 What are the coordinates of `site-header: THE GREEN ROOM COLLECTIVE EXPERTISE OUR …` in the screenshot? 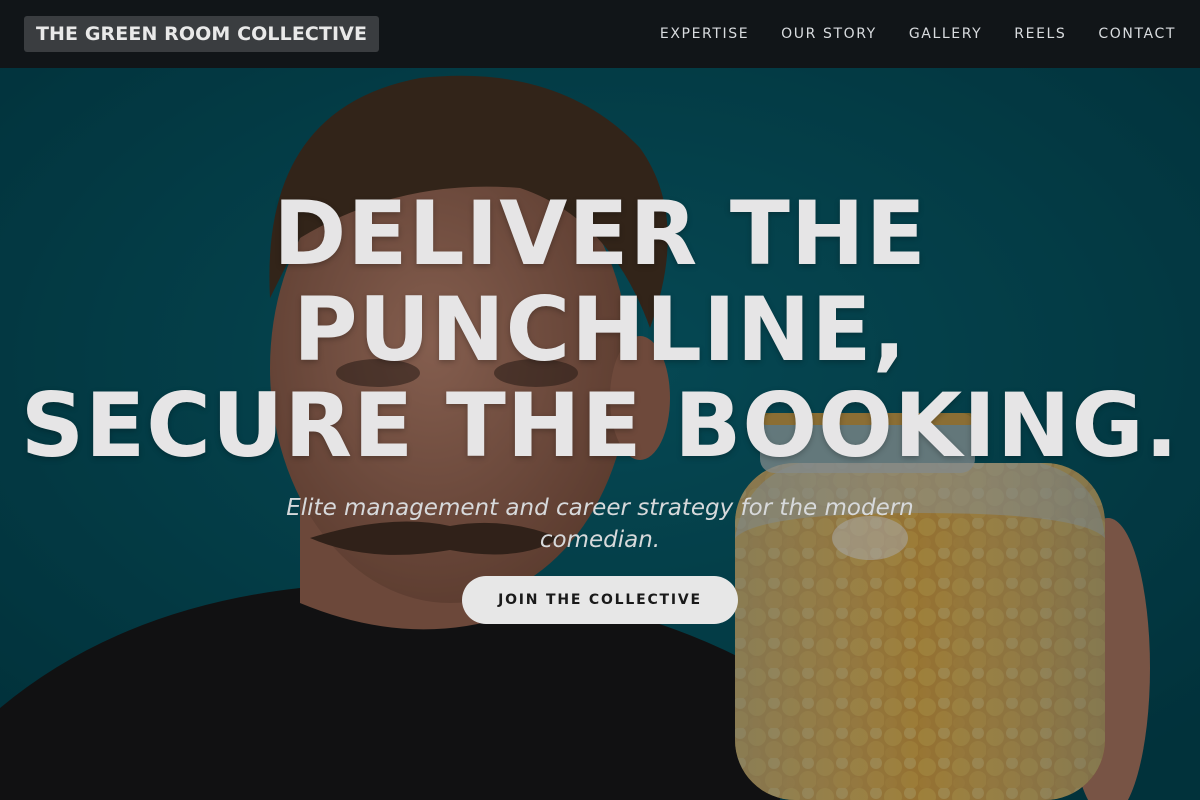 It's located at (600, 34).